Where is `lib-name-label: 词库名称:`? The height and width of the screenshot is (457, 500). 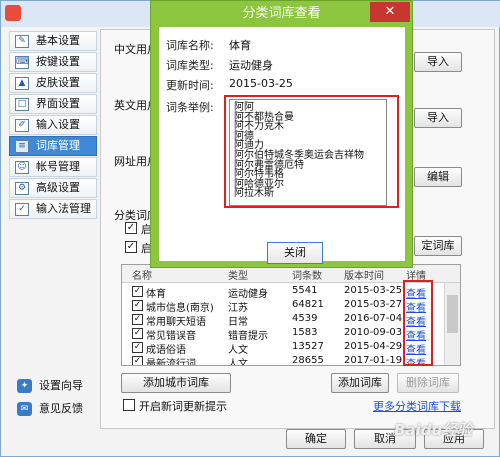
lib-name-label: 词库名称: is located at coordinates (190, 45).